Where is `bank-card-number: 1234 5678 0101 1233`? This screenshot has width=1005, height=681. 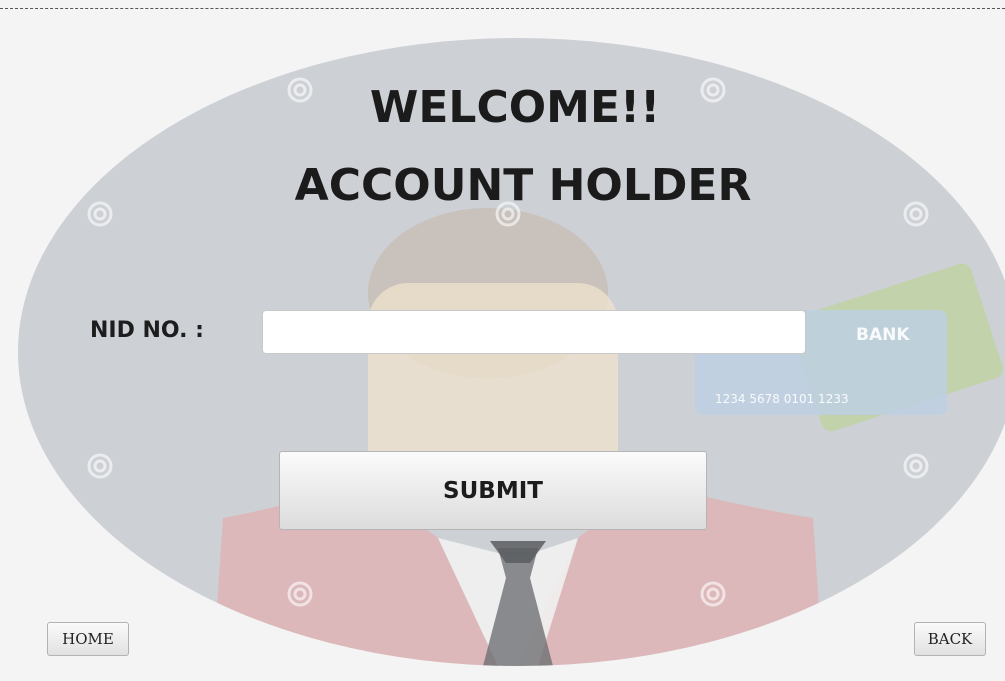
bank-card-number: 1234 5678 0101 1233 is located at coordinates (782, 399).